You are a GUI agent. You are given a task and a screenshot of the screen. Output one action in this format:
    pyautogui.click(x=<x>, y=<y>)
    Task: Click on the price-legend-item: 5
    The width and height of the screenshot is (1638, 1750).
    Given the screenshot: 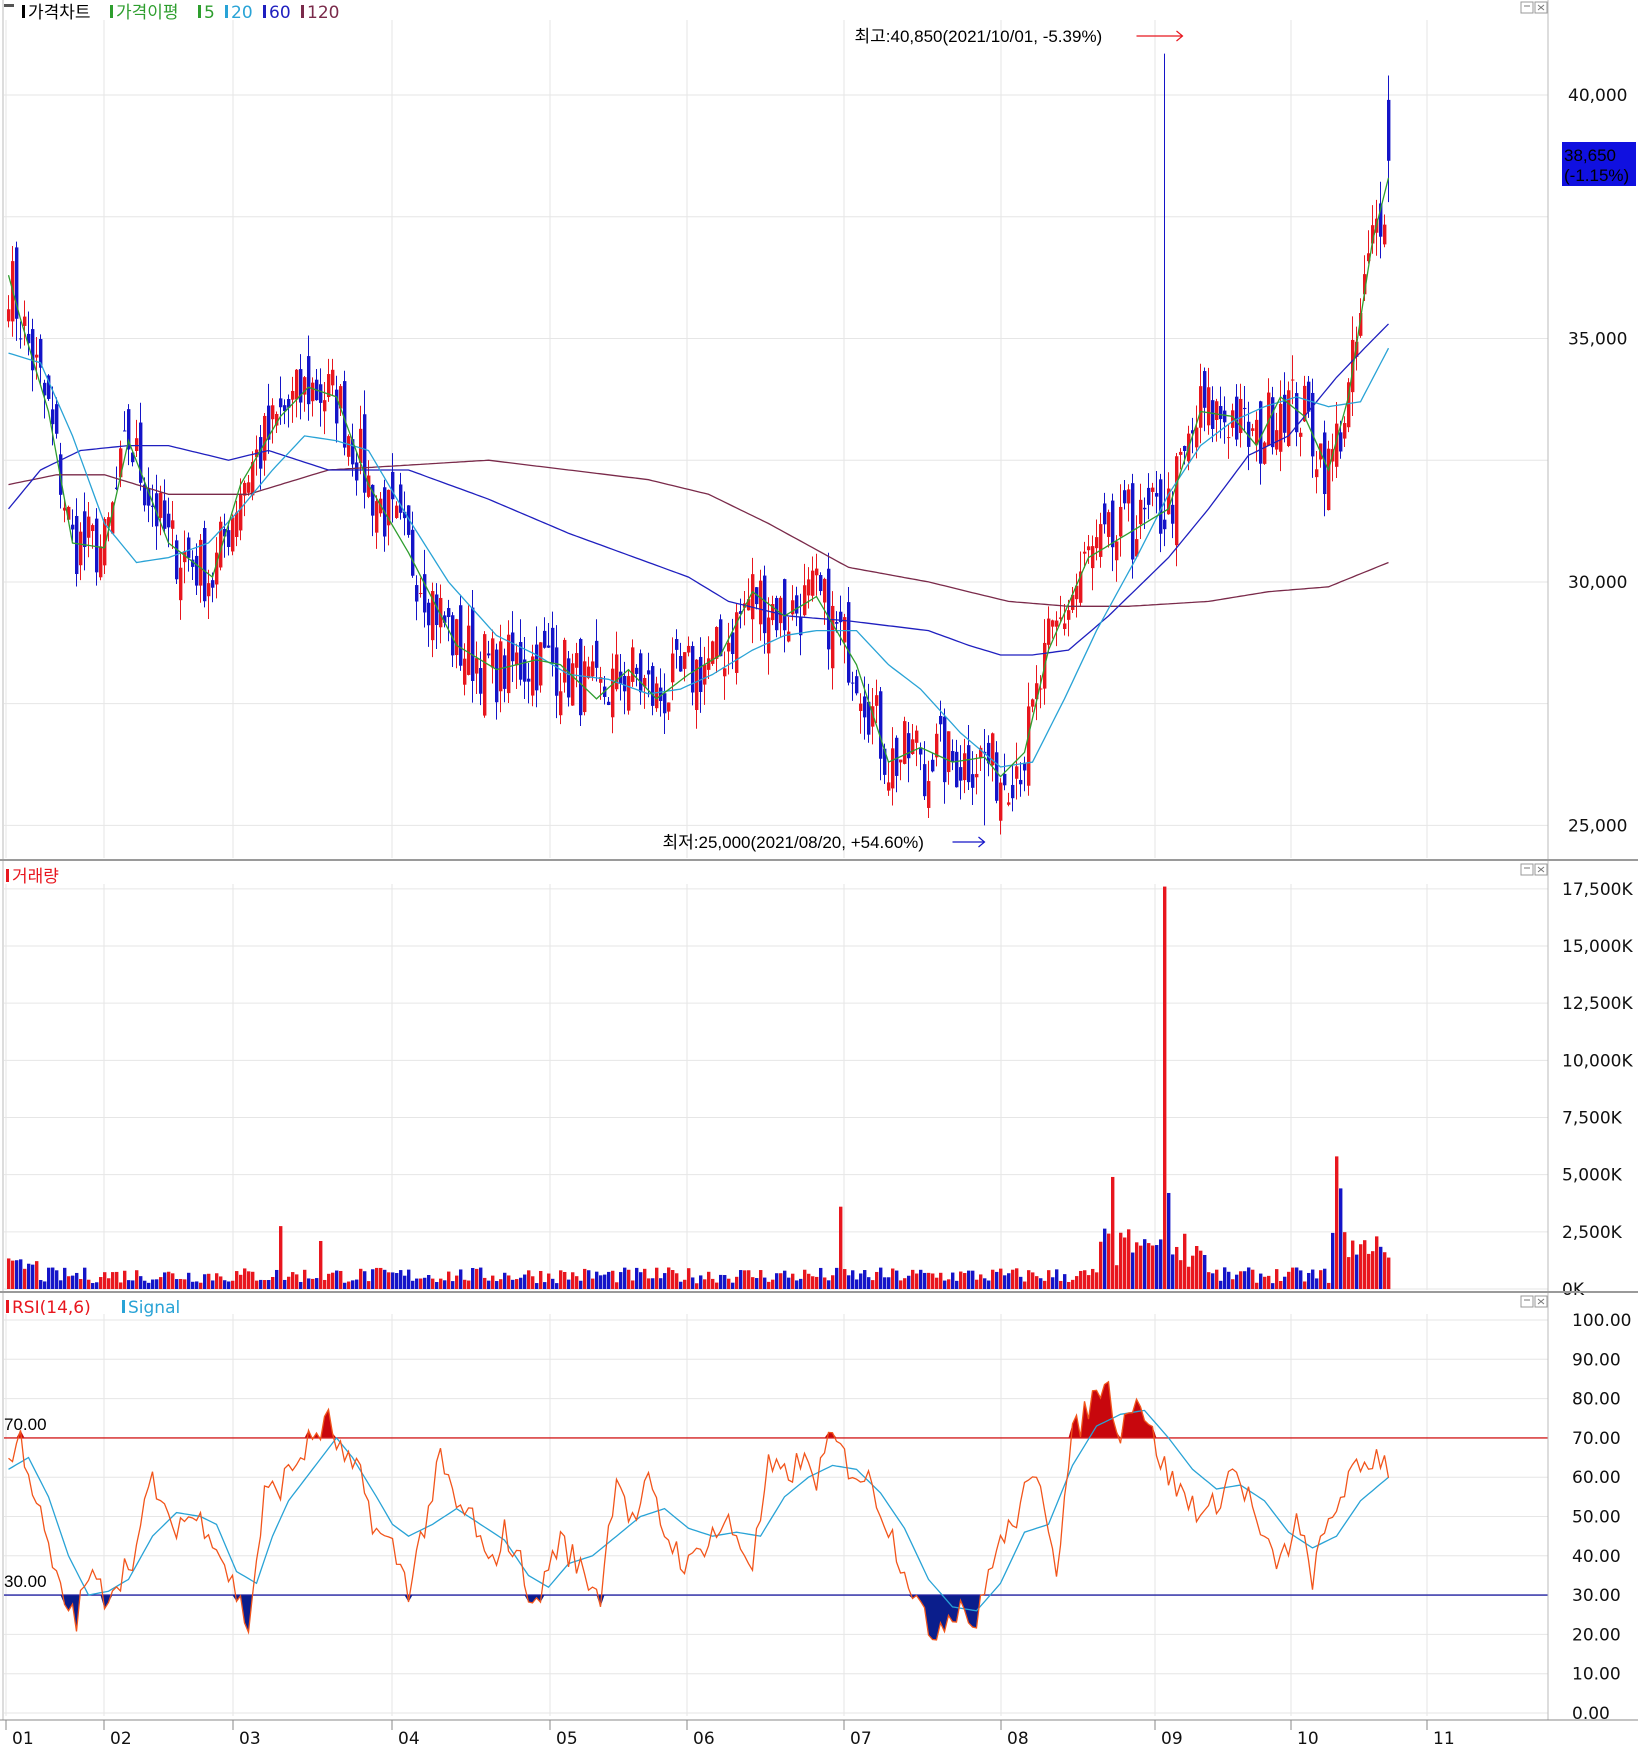 What is the action you would take?
    pyautogui.click(x=209, y=13)
    